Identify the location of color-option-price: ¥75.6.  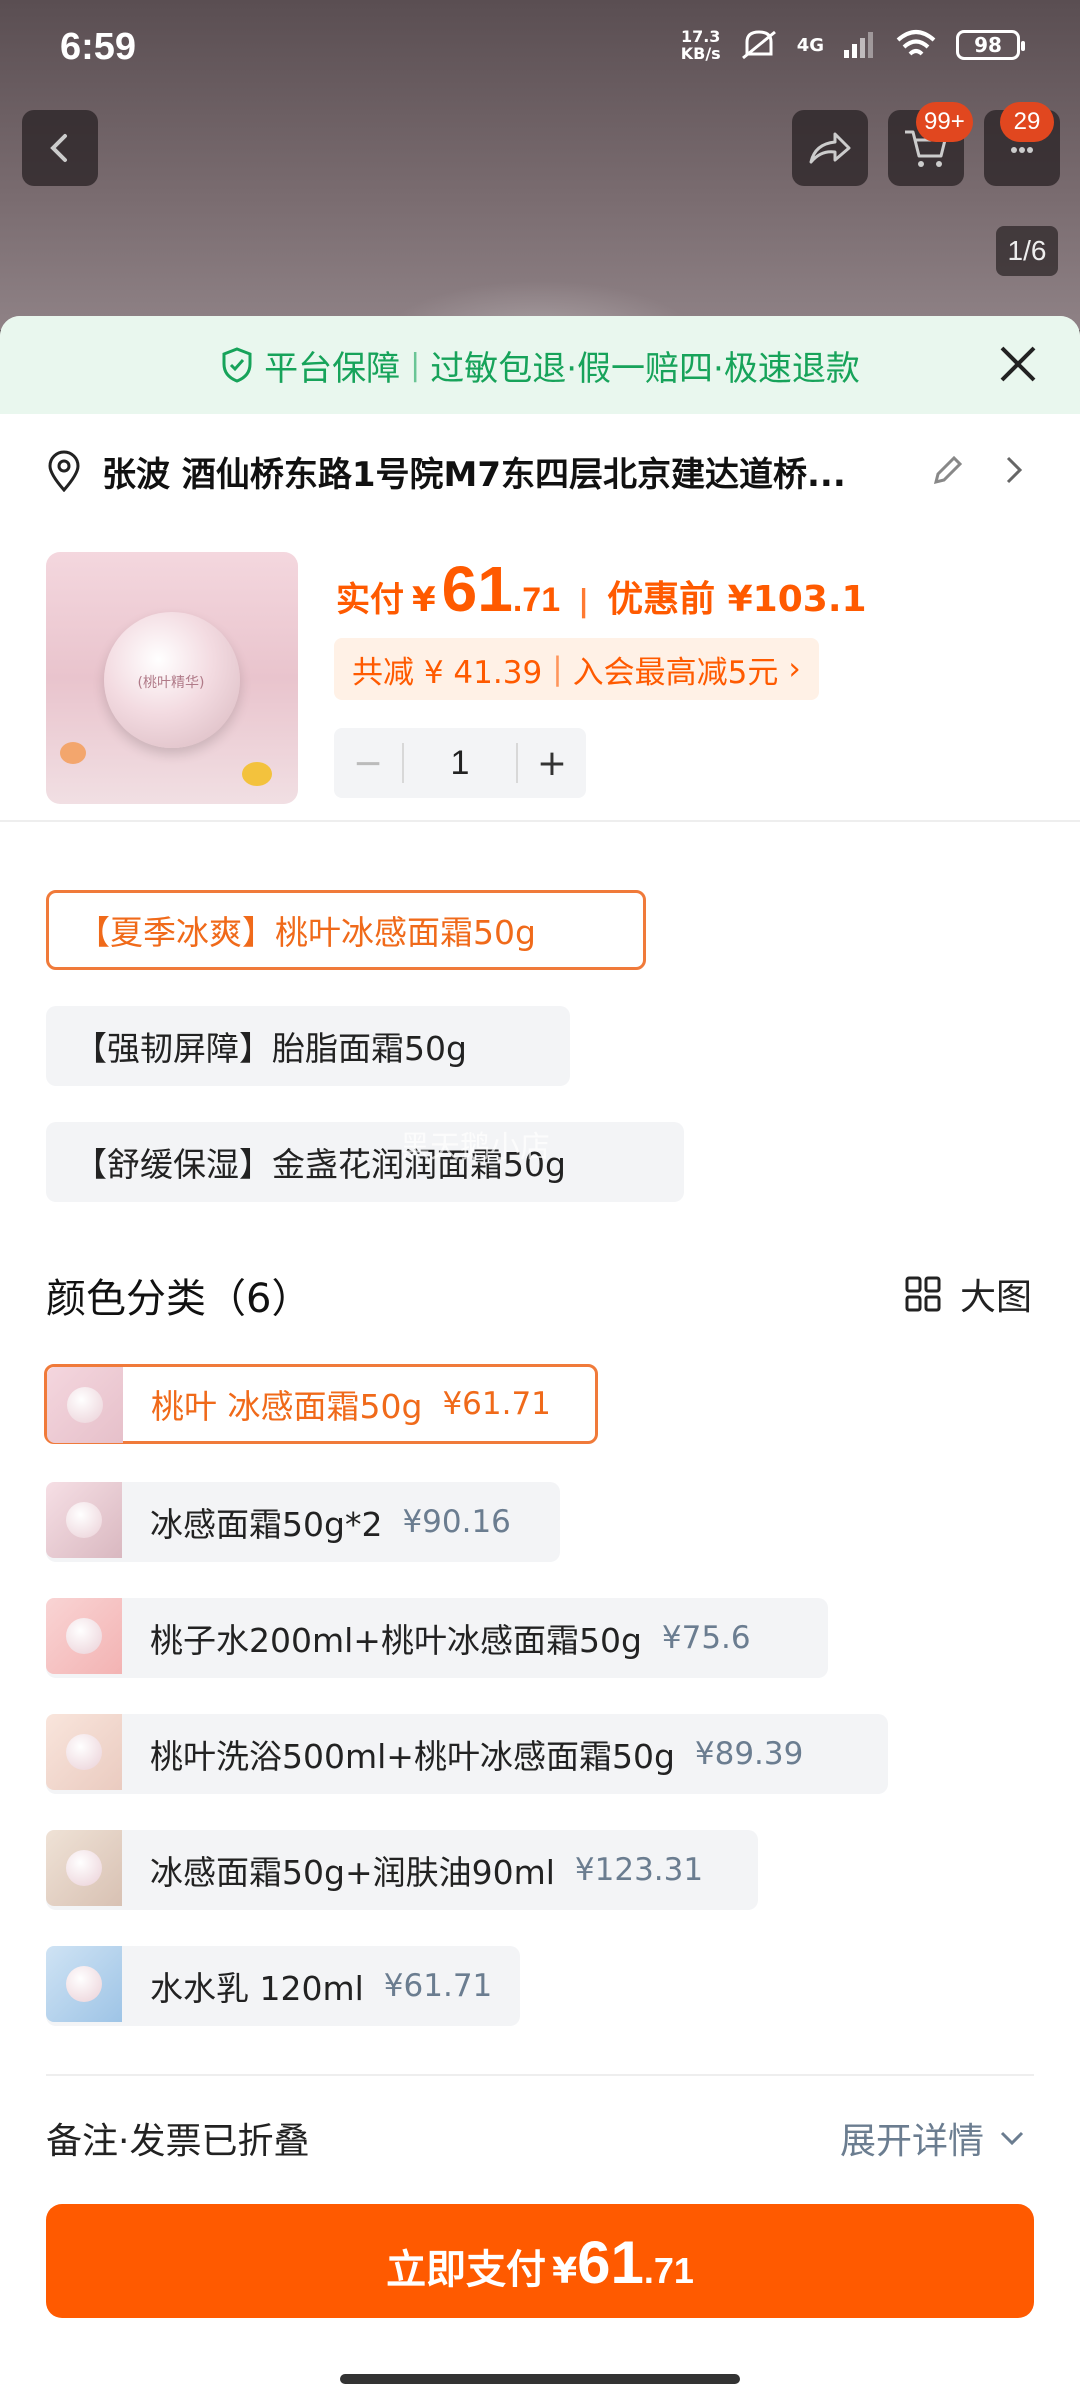
(706, 1638).